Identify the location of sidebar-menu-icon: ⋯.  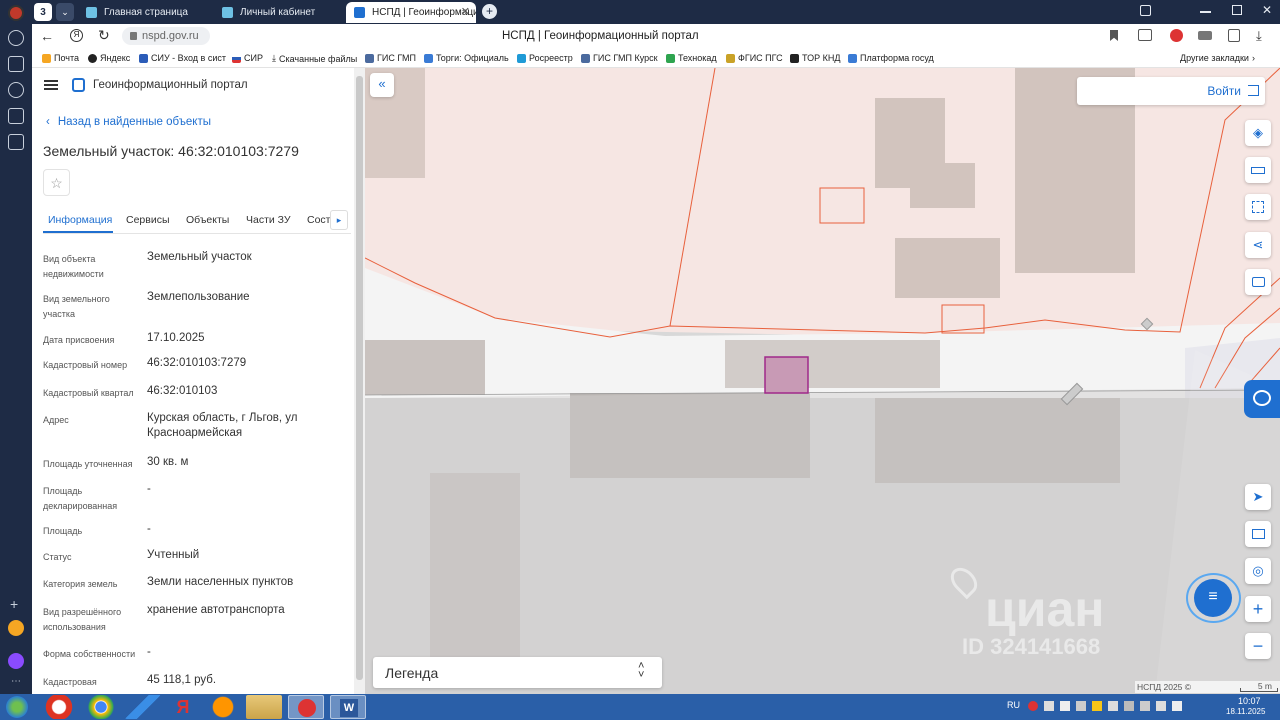
(16, 681).